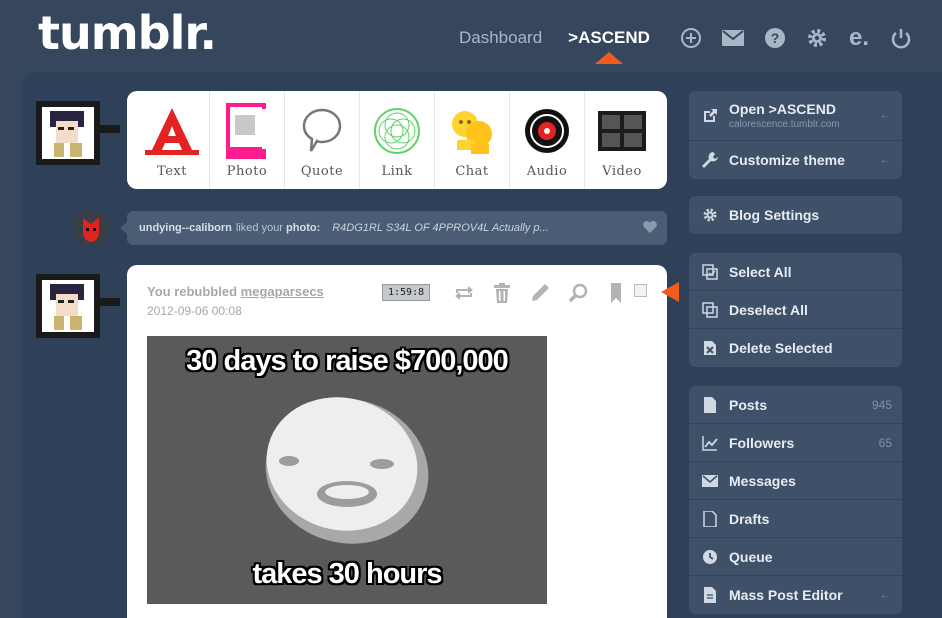 Image resolution: width=942 pixels, height=618 pixels. Describe the element at coordinates (578, 293) in the screenshot. I see `search-icon` at that location.